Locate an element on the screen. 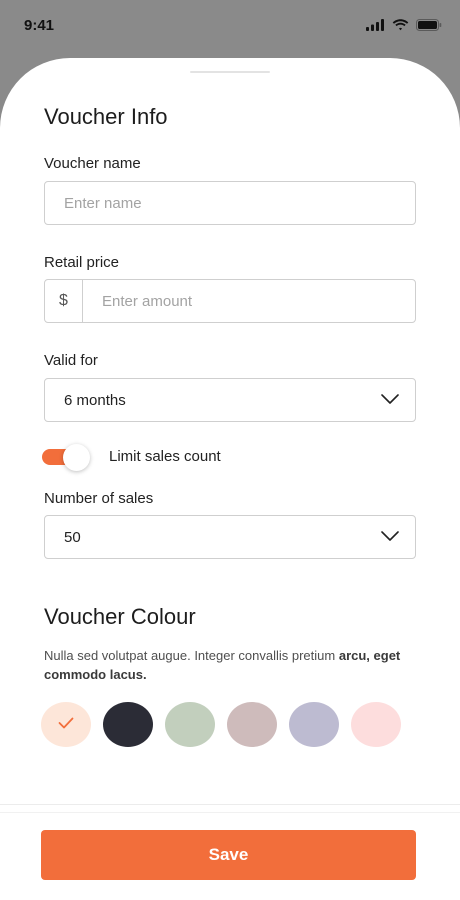  number-of-sales-label: Number of sales is located at coordinates (99, 498).